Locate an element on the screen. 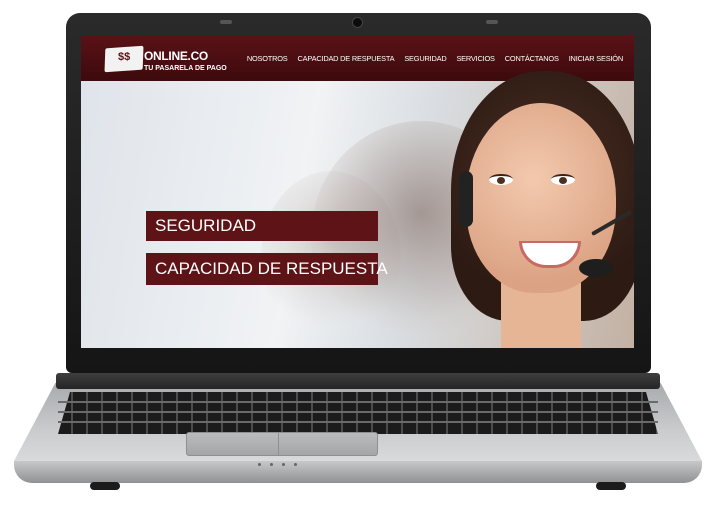  touchpad is located at coordinates (282, 444).